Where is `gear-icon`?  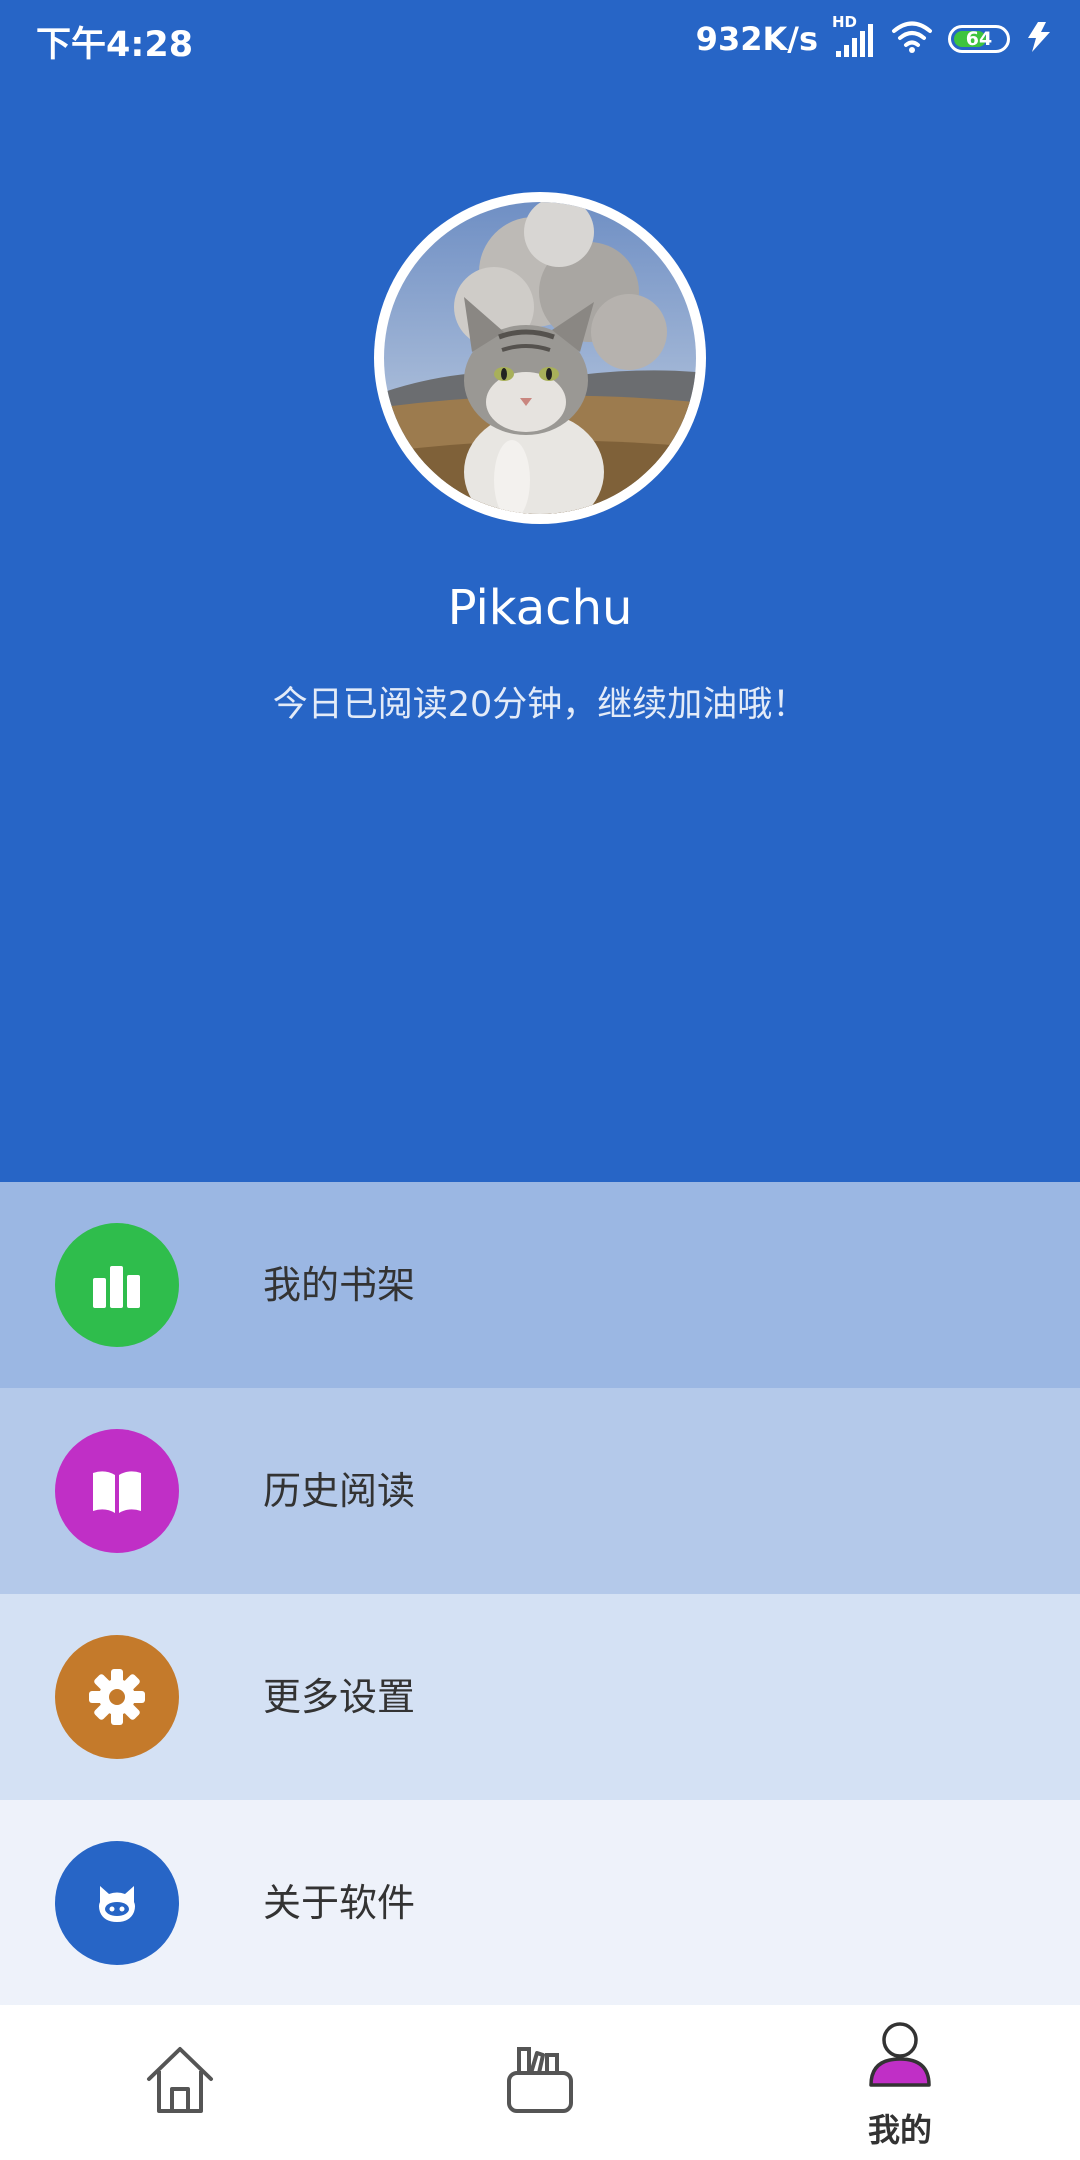
gear-icon is located at coordinates (117, 1697).